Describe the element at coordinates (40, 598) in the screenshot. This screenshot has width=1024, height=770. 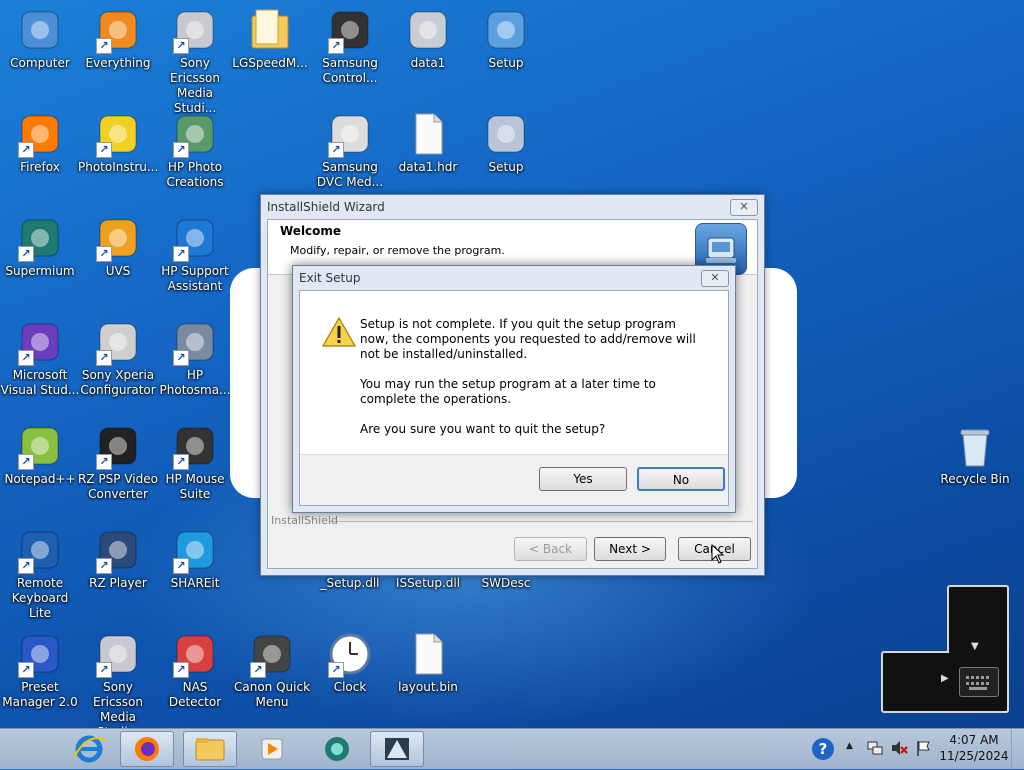
I see `desktop-icon-label: Remote Keyboard Lite` at that location.